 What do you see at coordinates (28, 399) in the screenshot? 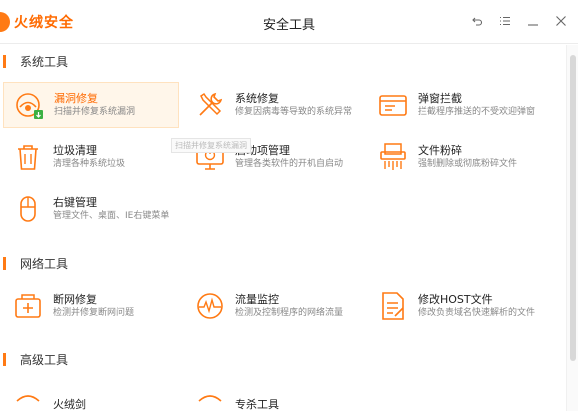
I see `sword-icon` at bounding box center [28, 399].